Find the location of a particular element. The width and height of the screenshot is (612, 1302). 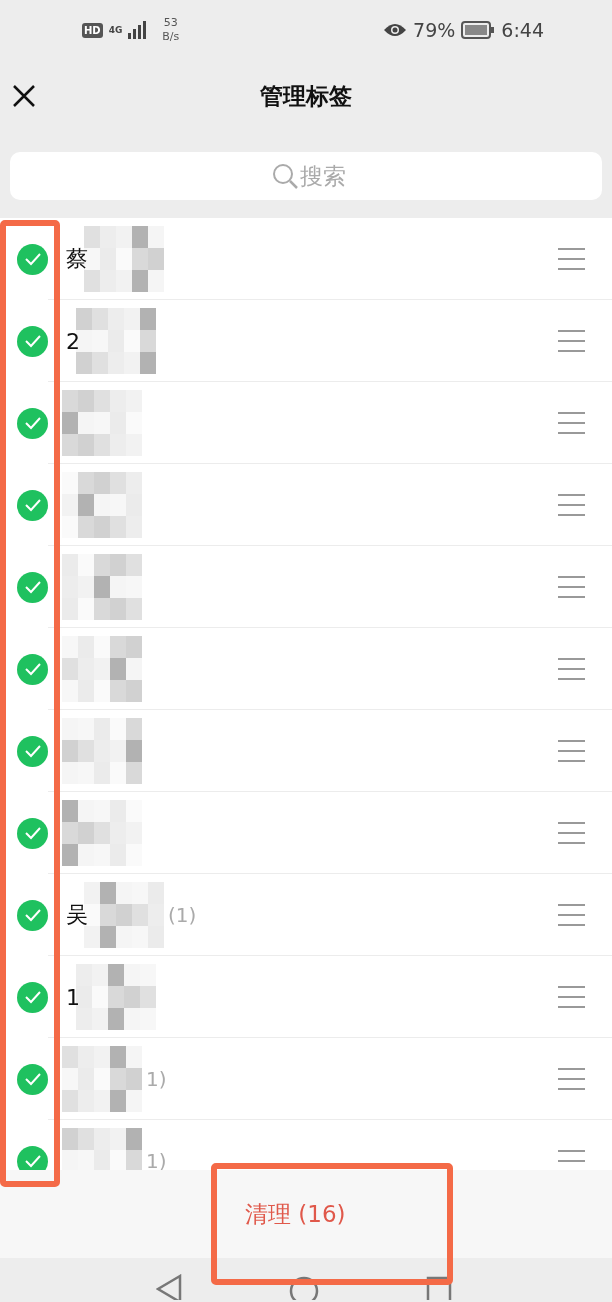

search-field: 搜索 is located at coordinates (306, 176).